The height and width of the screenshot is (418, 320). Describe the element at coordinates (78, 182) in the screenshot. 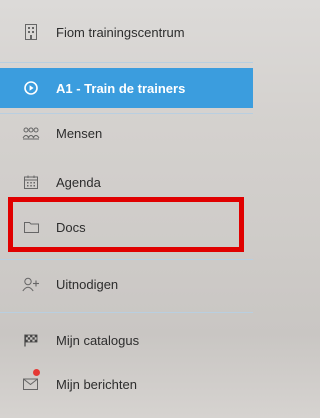

I see `menu-item-label: Agenda` at that location.